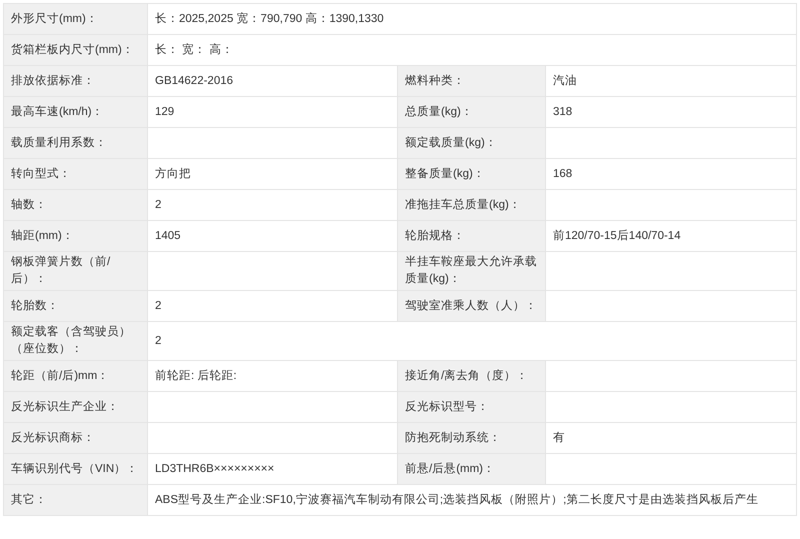 Image resolution: width=800 pixels, height=539 pixels. I want to click on field-value: 129, so click(164, 112).